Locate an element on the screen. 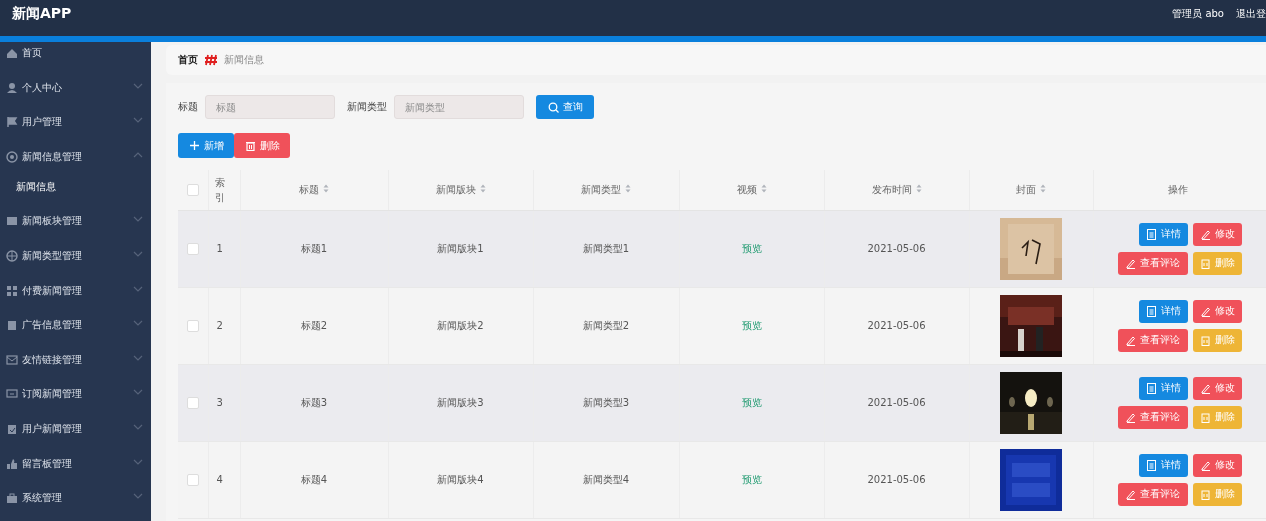  table-cell: 新闻版块4 is located at coordinates (460, 479).